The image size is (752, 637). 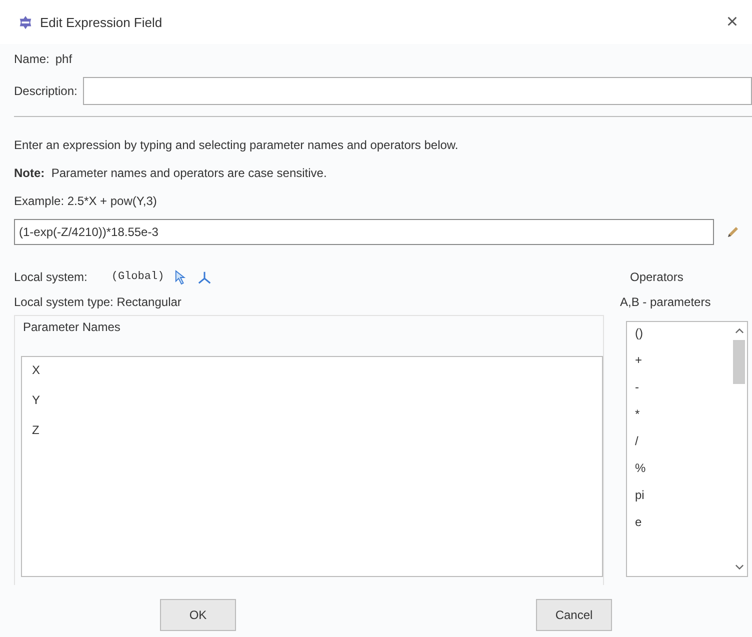 I want to click on operator-item: /, so click(x=679, y=447).